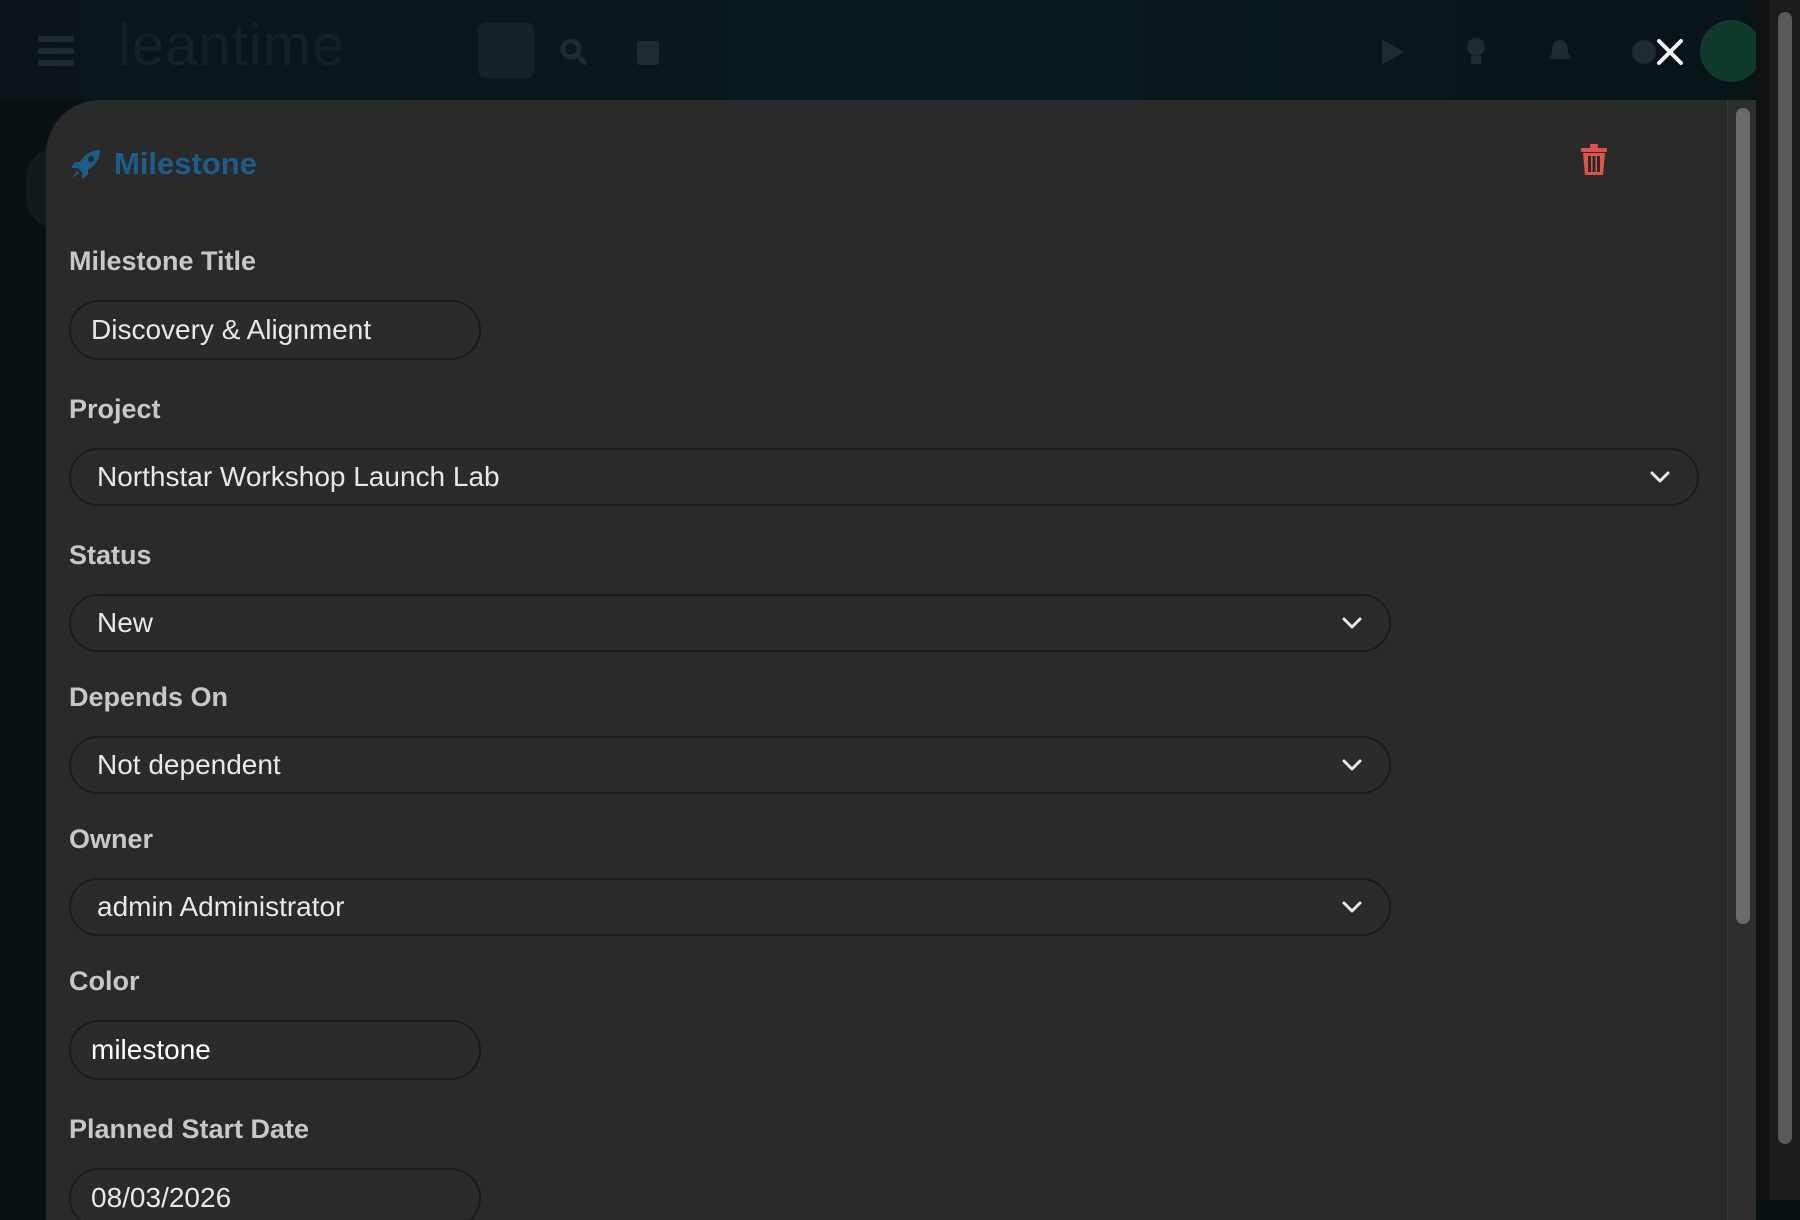  Describe the element at coordinates (275, 1050) in the screenshot. I see `color-input` at that location.